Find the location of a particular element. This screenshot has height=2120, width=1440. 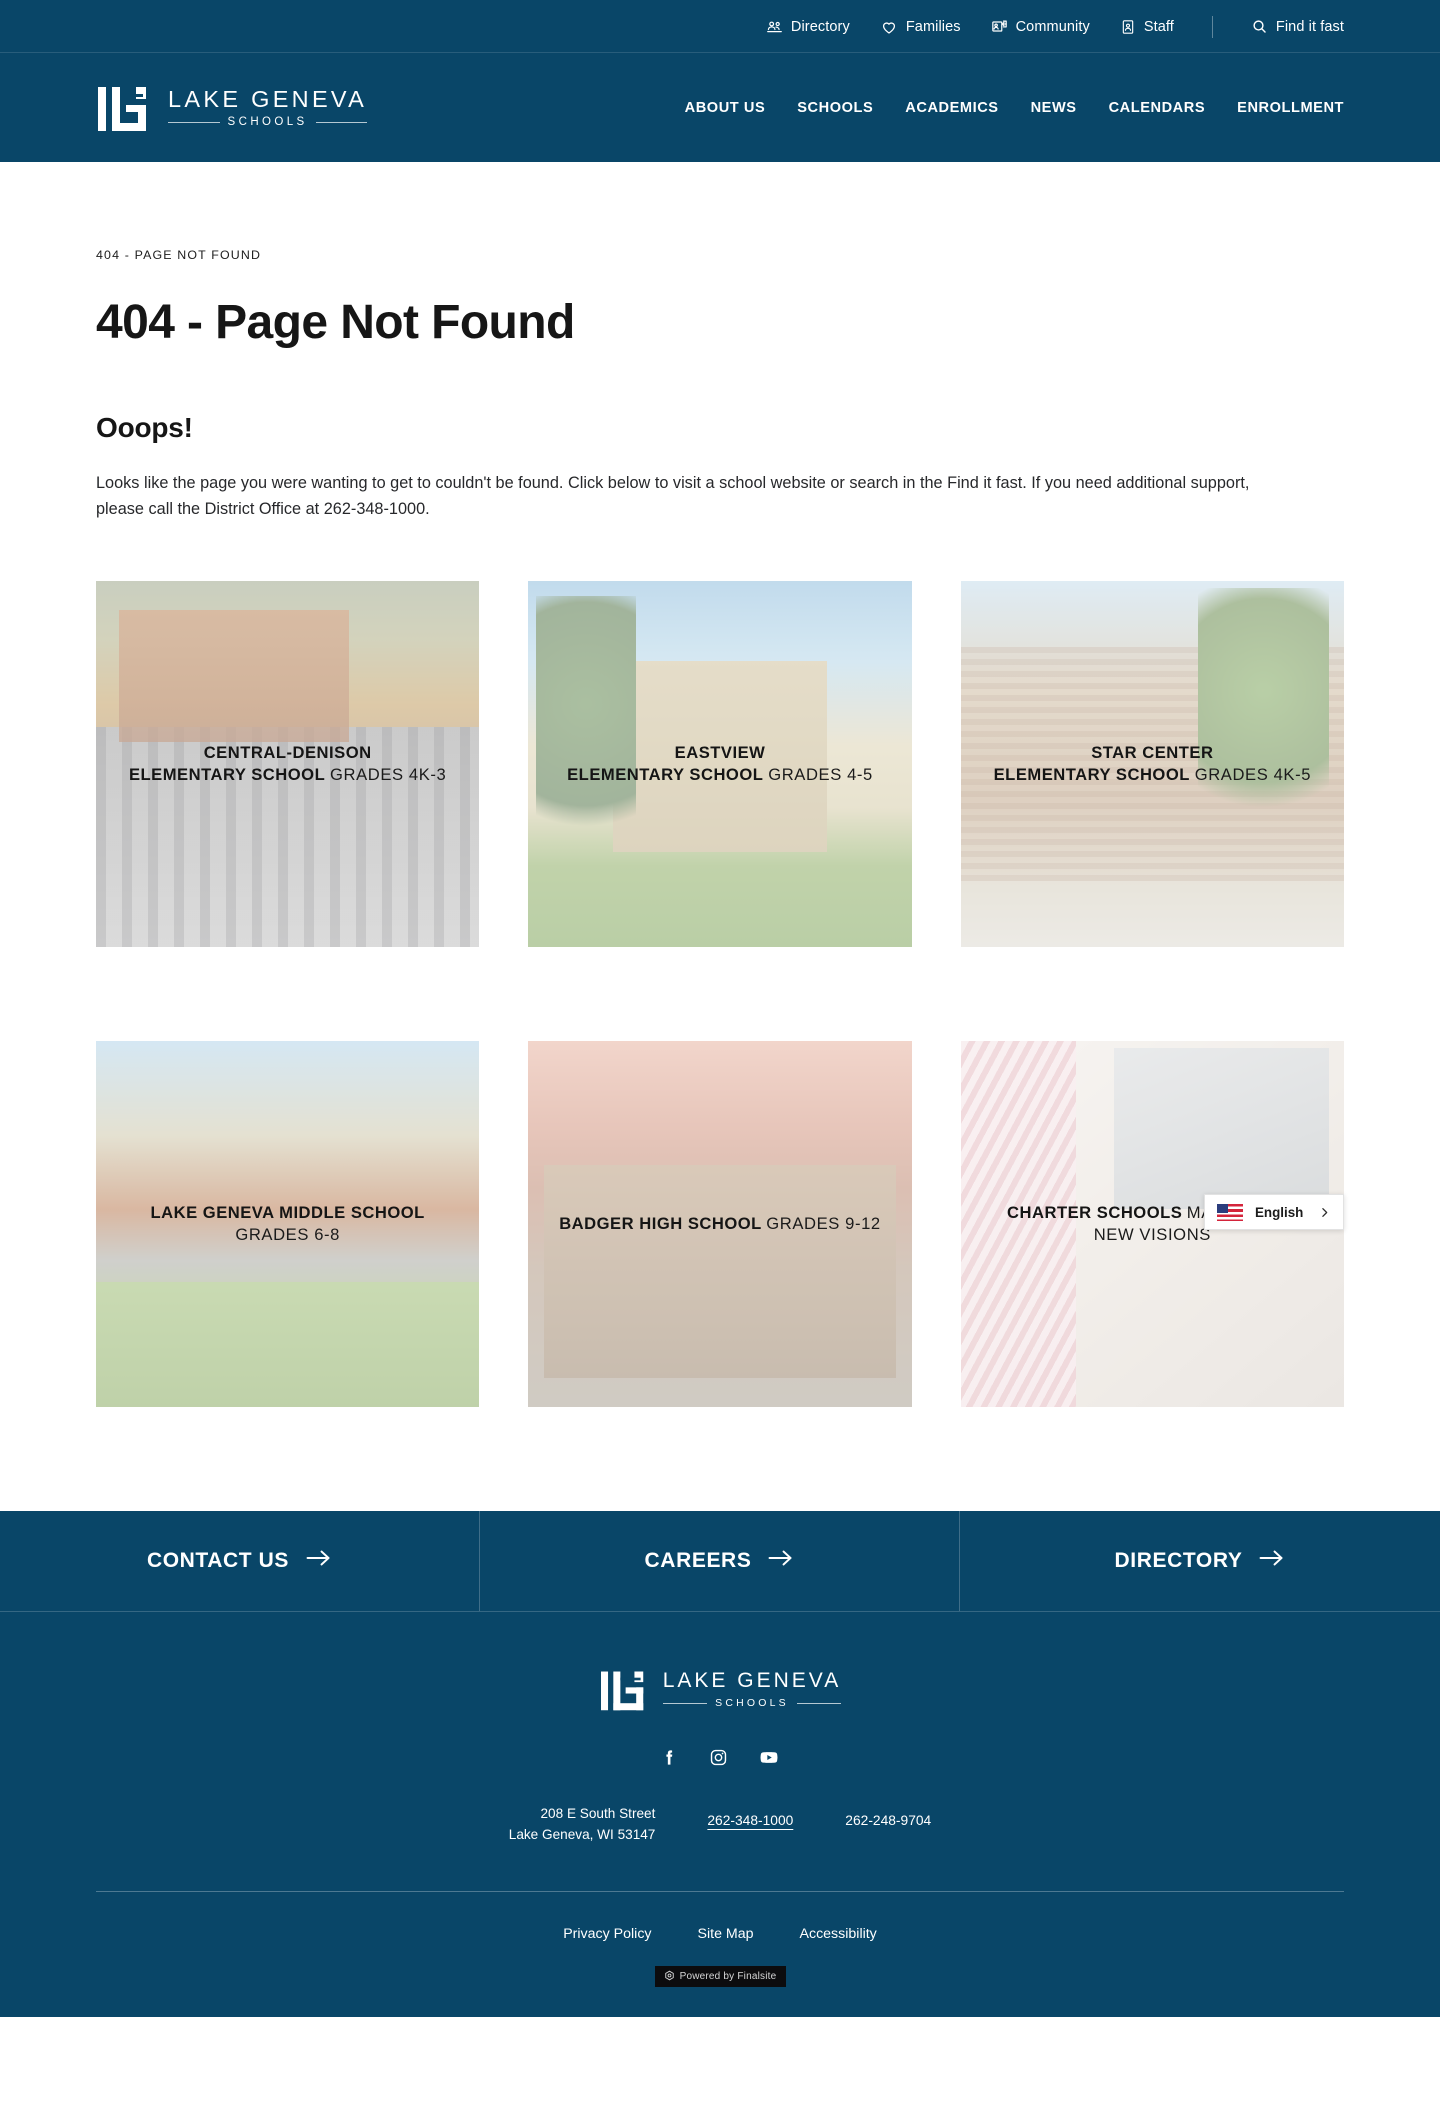

brand-rule-left is located at coordinates (194, 122).